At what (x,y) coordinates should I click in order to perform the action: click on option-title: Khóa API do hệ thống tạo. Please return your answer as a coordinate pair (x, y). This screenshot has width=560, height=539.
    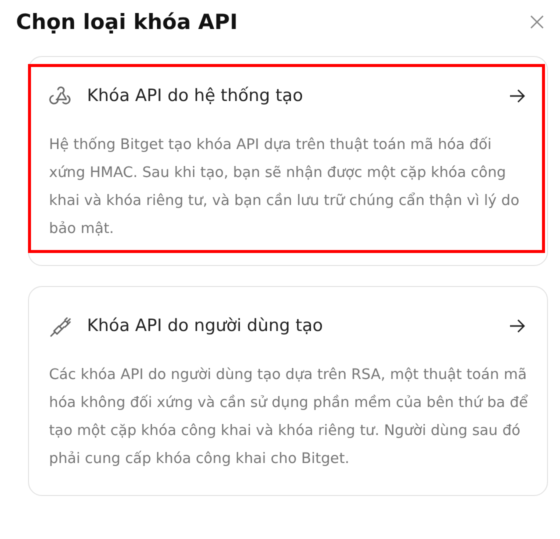
    Looking at the image, I should click on (195, 96).